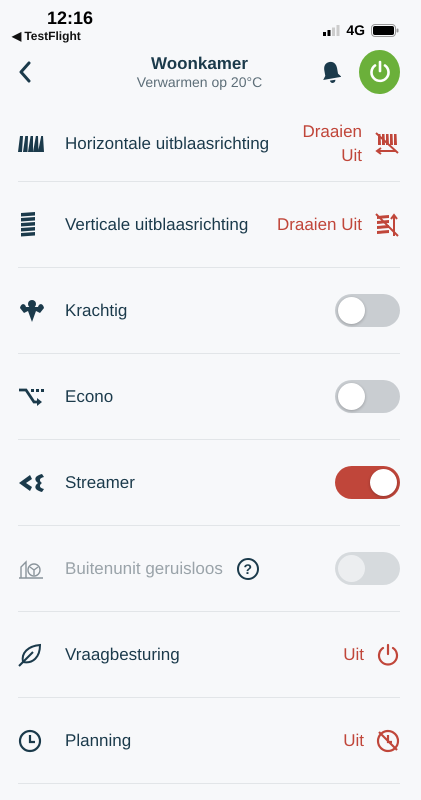 This screenshot has width=421, height=800. Describe the element at coordinates (388, 740) in the screenshot. I see `clock-off-icon` at that location.